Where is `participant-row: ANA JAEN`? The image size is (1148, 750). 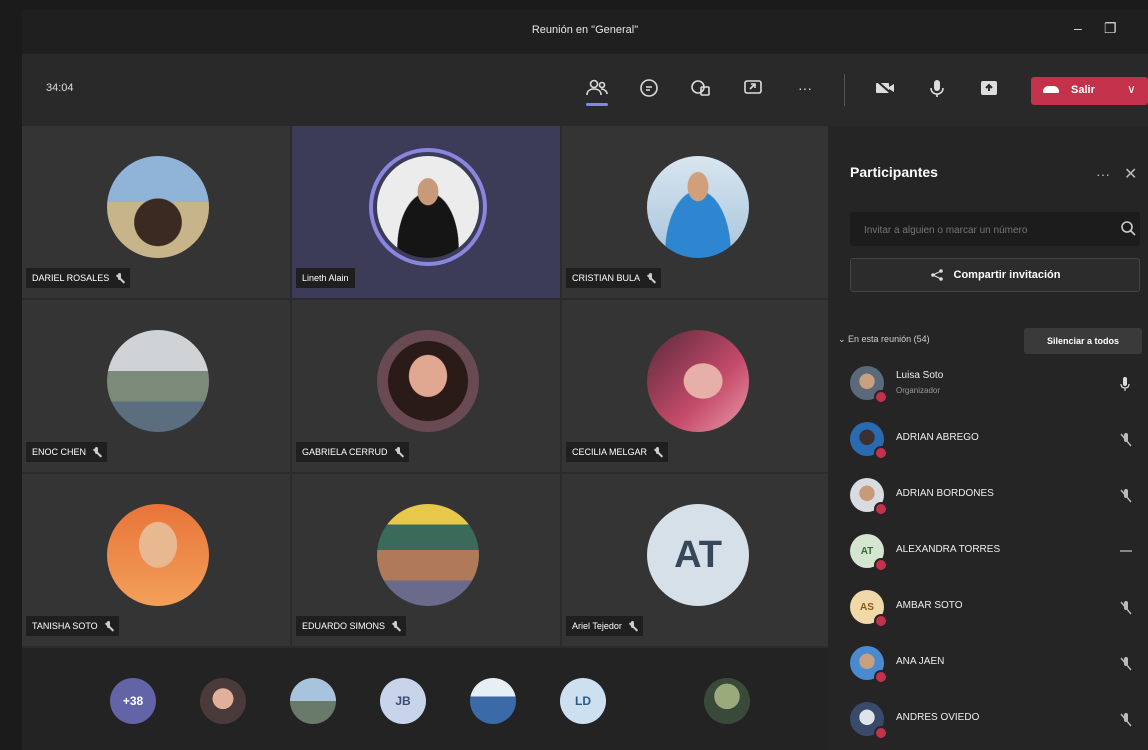 participant-row: ANA JAEN is located at coordinates (998, 664).